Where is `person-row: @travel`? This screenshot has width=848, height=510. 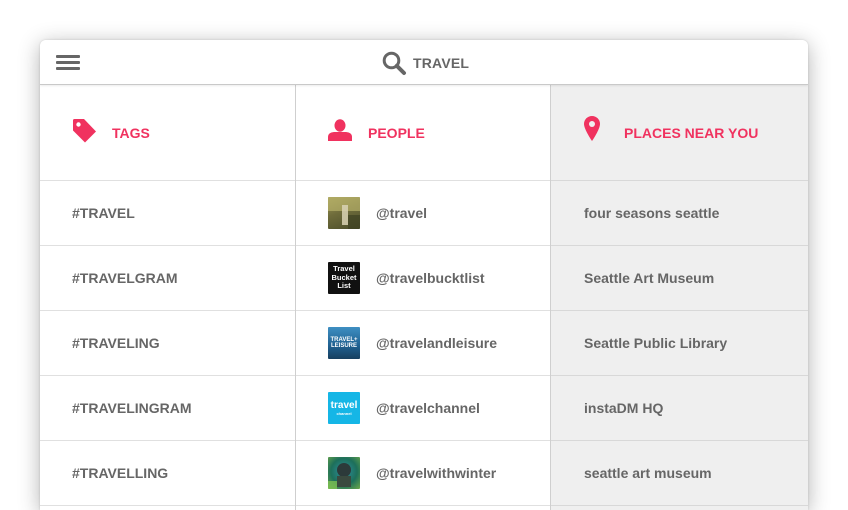 person-row: @travel is located at coordinates (423, 213).